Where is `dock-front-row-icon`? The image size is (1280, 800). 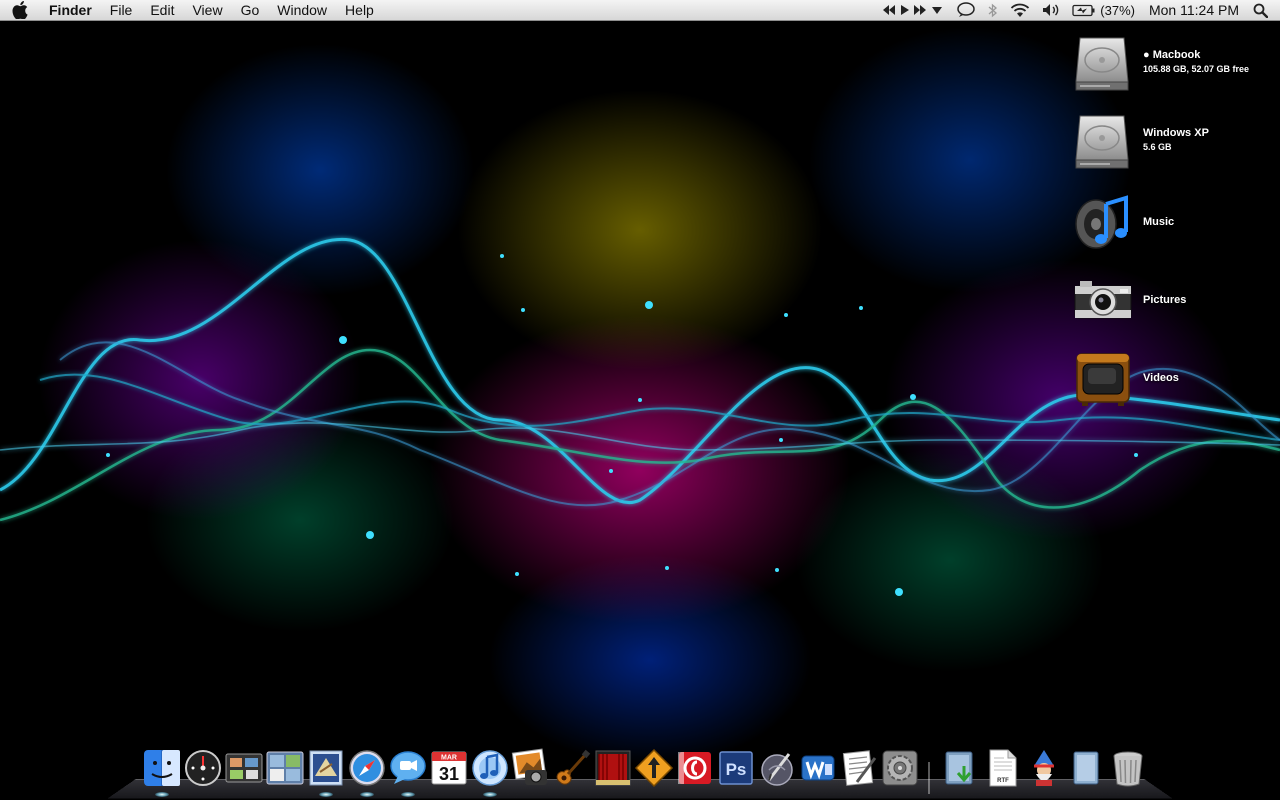 dock-front-row-icon is located at coordinates (613, 768).